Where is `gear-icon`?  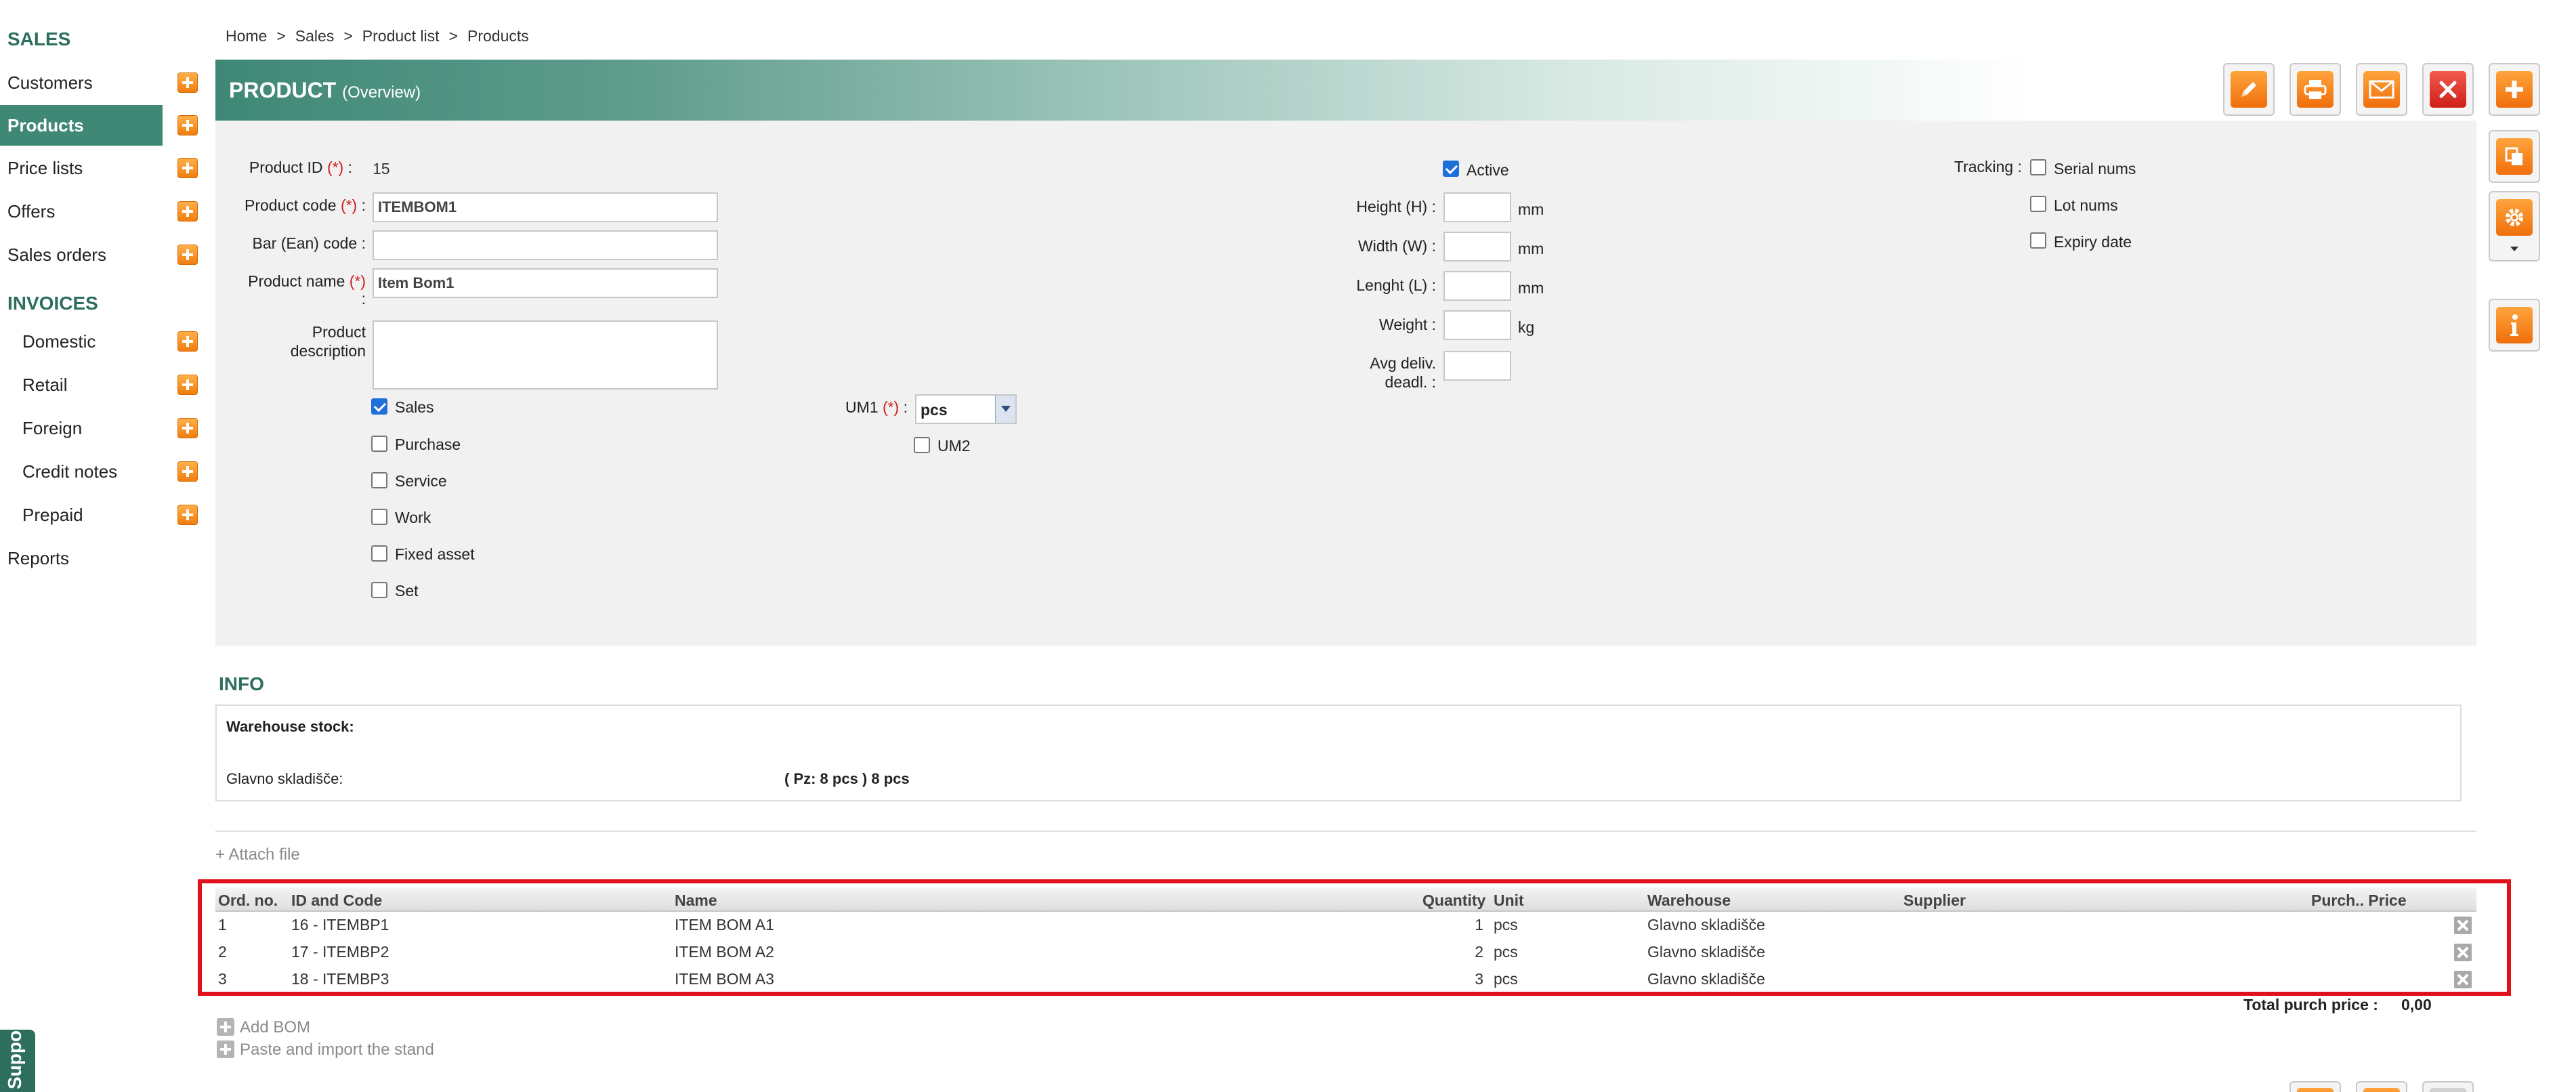
gear-icon is located at coordinates (2514, 217).